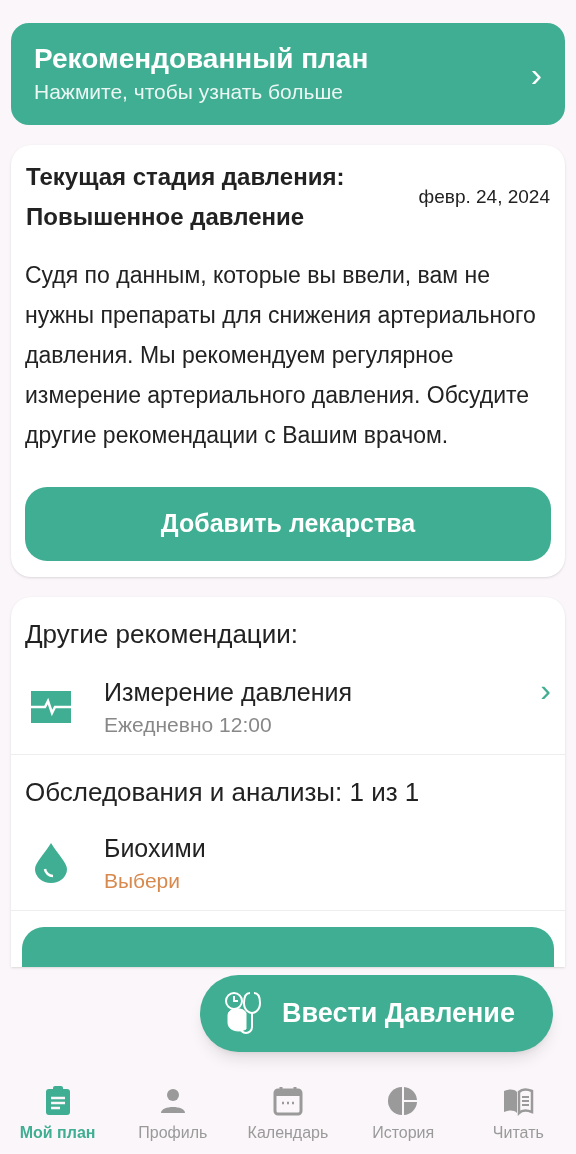 The image size is (576, 1154). I want to click on nav-tab: История, so click(403, 1114).